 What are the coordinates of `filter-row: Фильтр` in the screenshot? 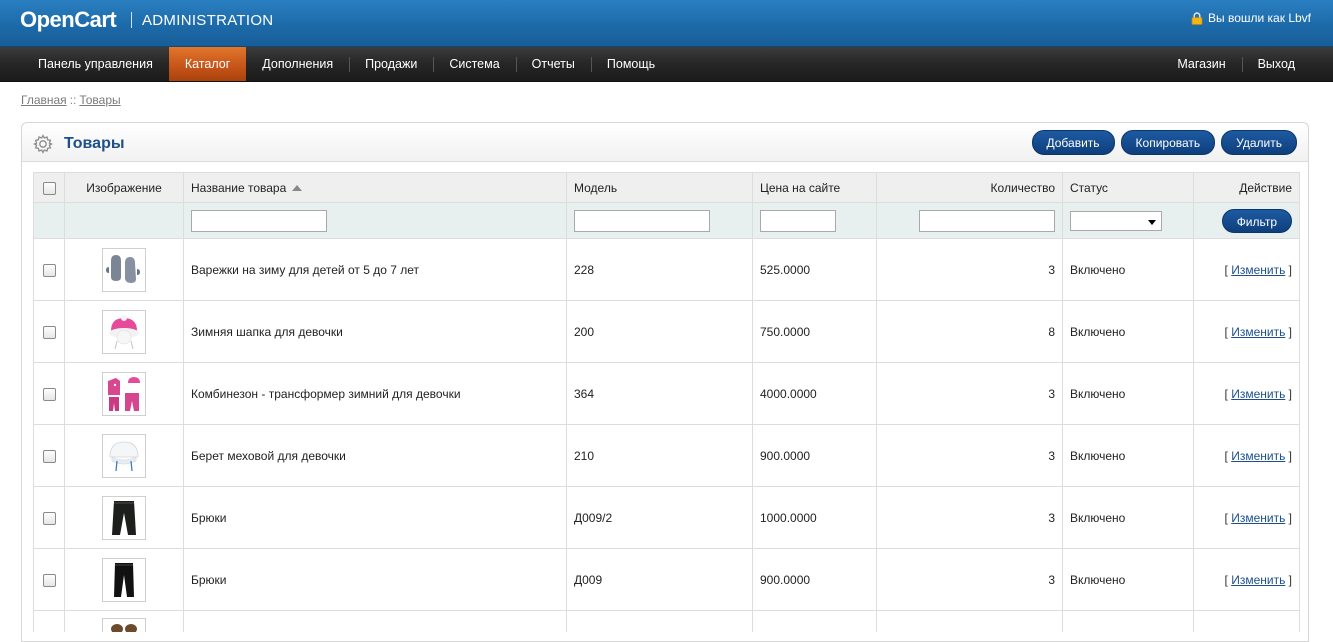 It's located at (666, 220).